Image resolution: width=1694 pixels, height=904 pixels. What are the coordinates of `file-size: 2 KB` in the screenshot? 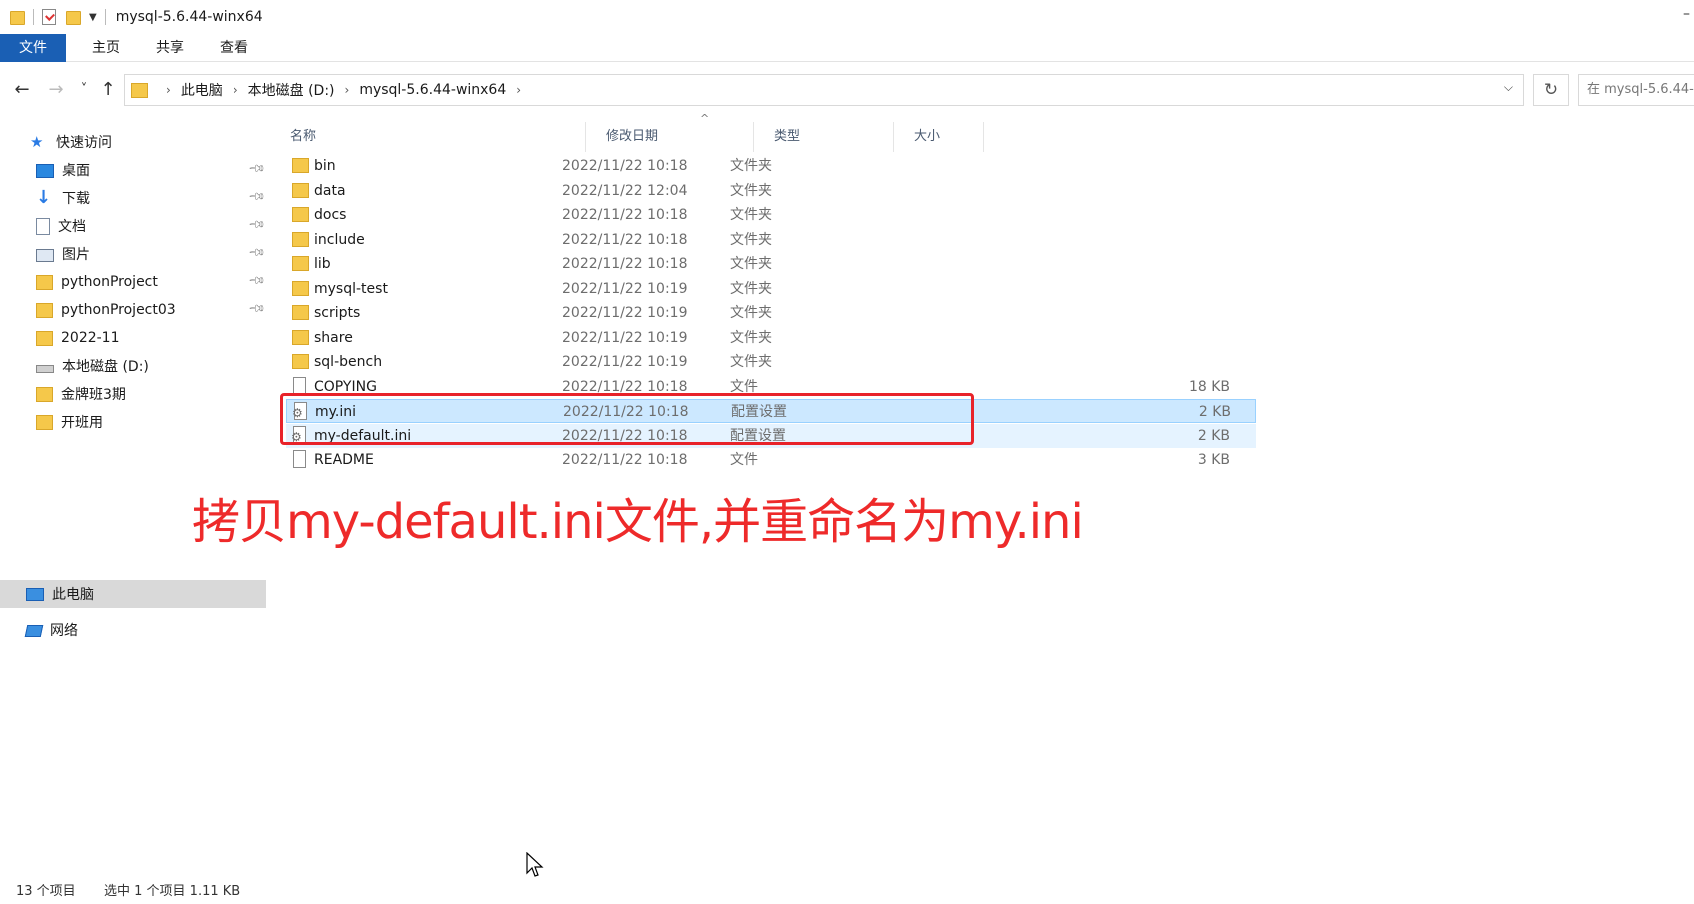 It's located at (1214, 412).